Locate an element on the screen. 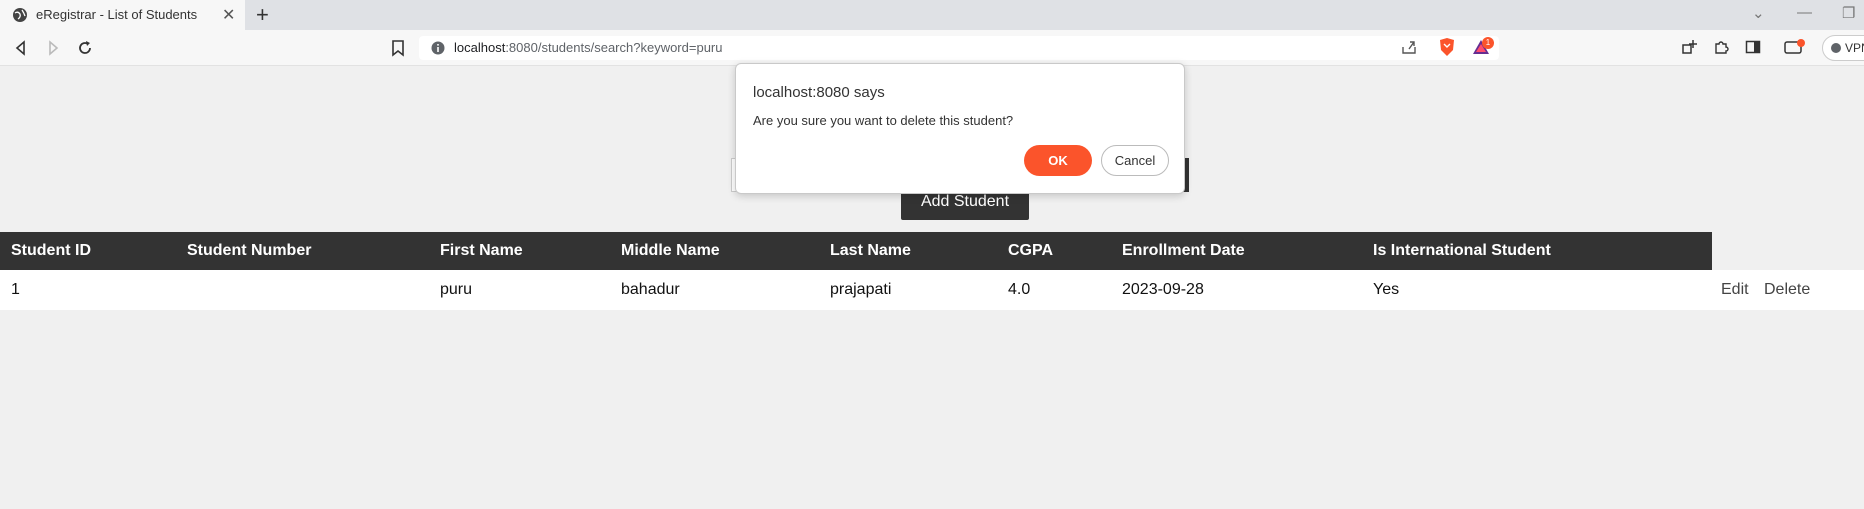 The image size is (1864, 509). brave-shield-icon is located at coordinates (1447, 47).